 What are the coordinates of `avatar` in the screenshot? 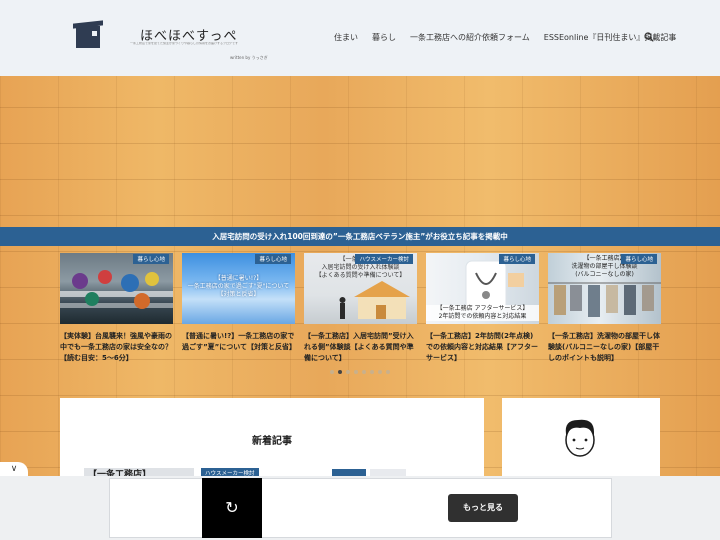 It's located at (580, 440).